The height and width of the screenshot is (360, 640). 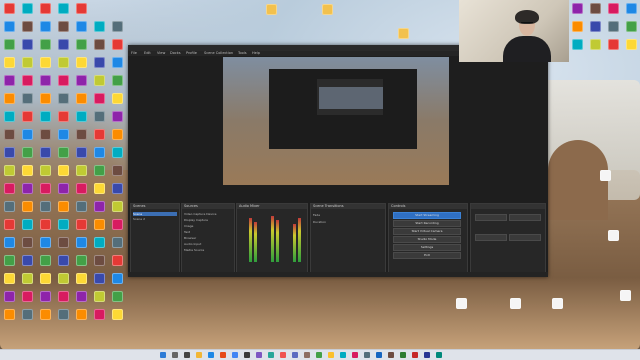 I want to click on scene-item: Scene, so click(x=155, y=214).